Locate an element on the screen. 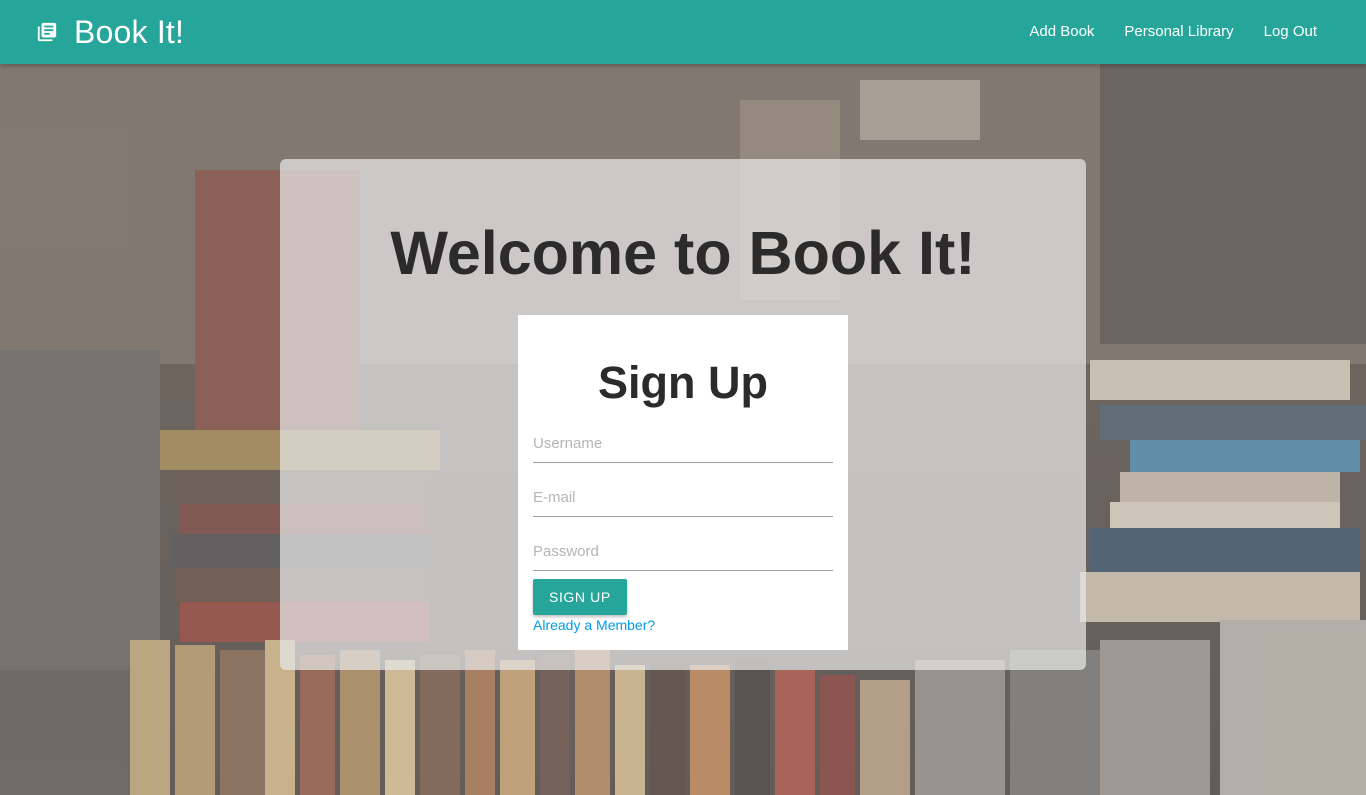 This screenshot has width=1366, height=795. nav-log-out-link: Log Out is located at coordinates (1290, 32).